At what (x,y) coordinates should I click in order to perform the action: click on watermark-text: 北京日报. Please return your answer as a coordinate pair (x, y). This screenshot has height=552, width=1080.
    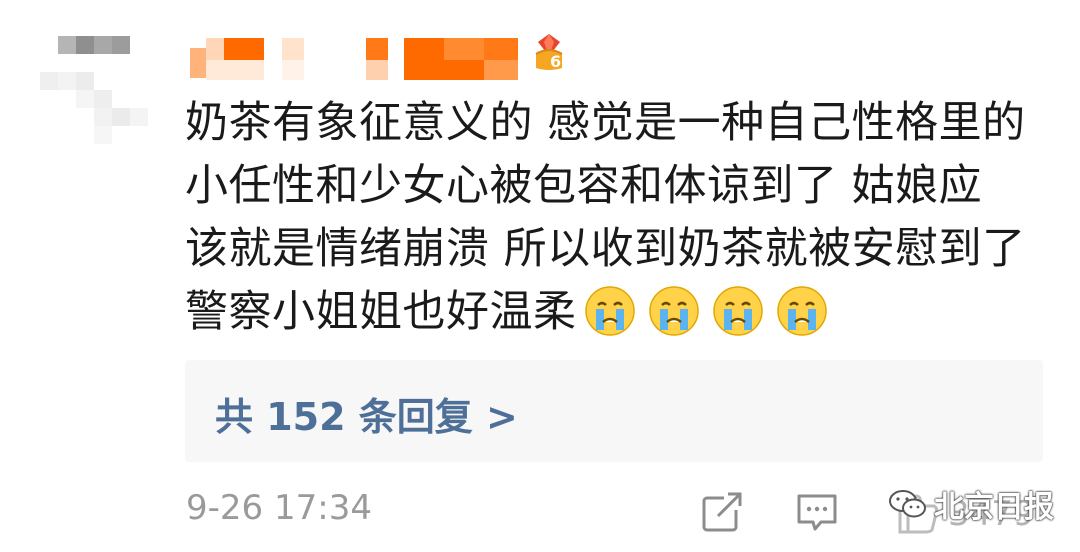
    Looking at the image, I should click on (994, 507).